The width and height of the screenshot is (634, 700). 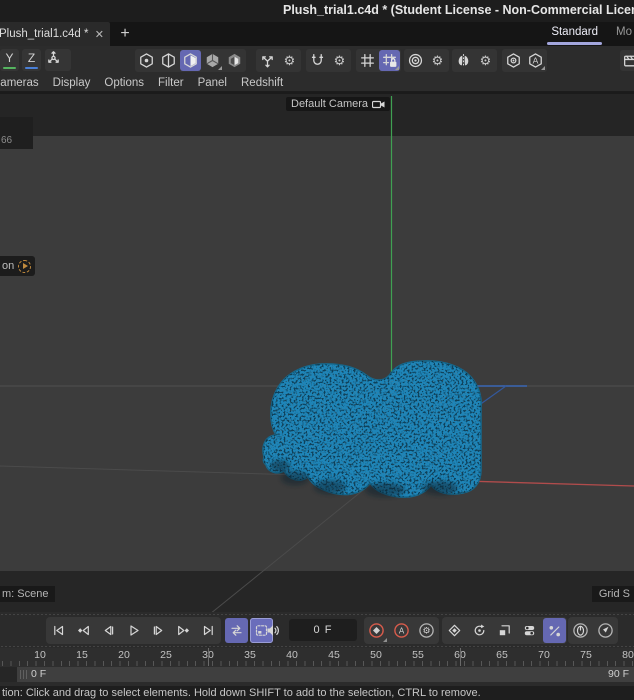 What do you see at coordinates (325, 674) in the screenshot?
I see `range-bar-track` at bounding box center [325, 674].